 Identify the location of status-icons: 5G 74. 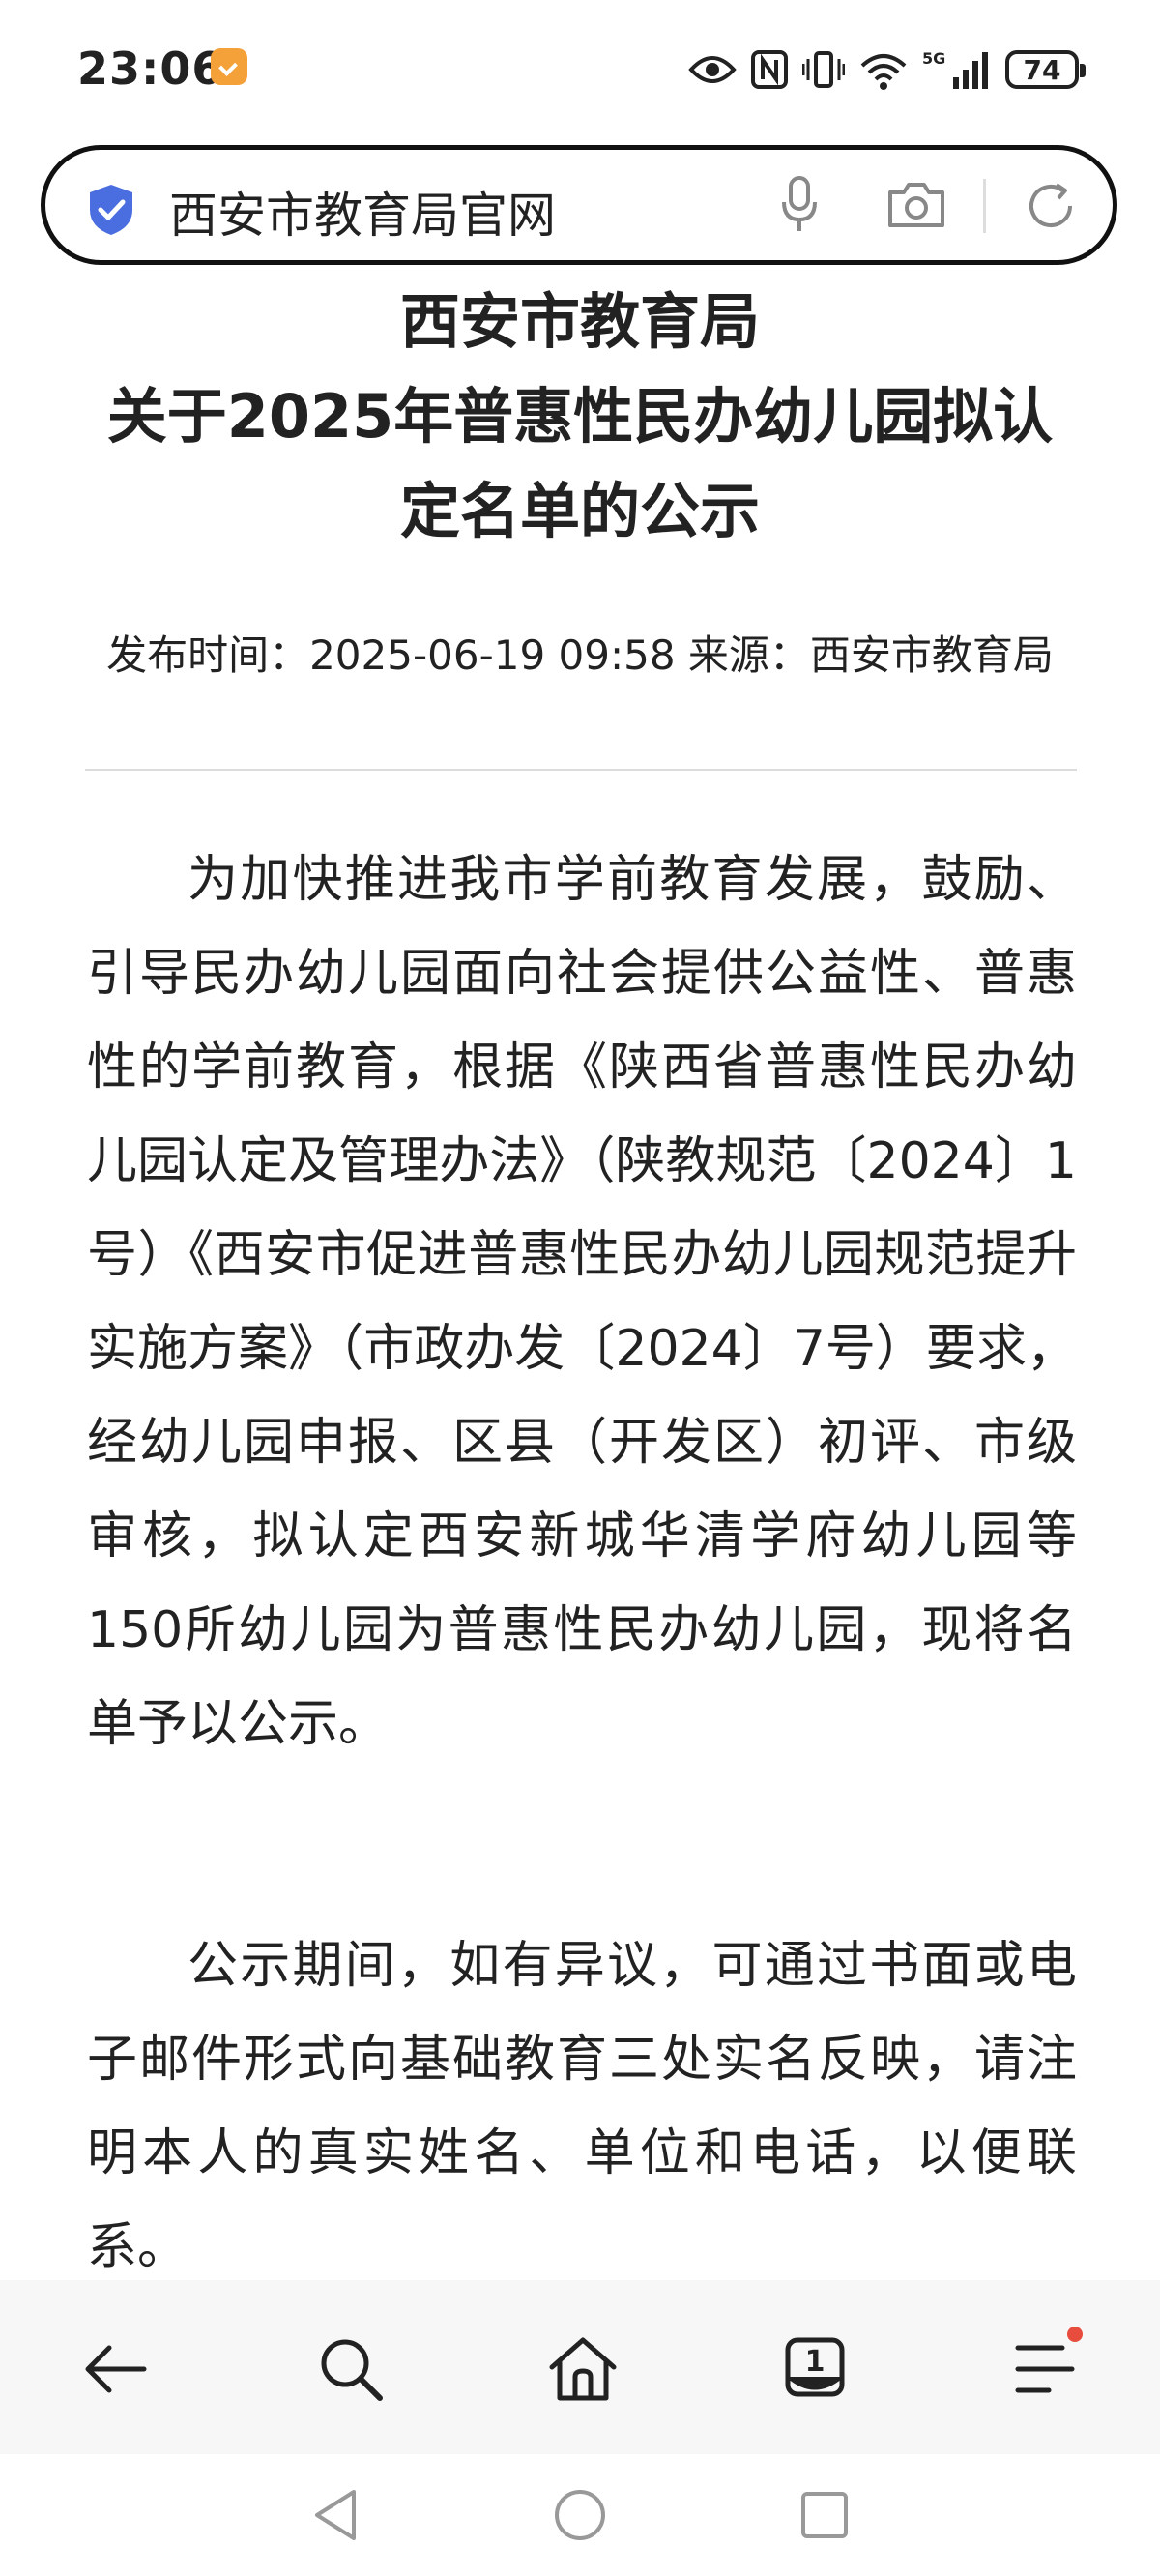
(887, 70).